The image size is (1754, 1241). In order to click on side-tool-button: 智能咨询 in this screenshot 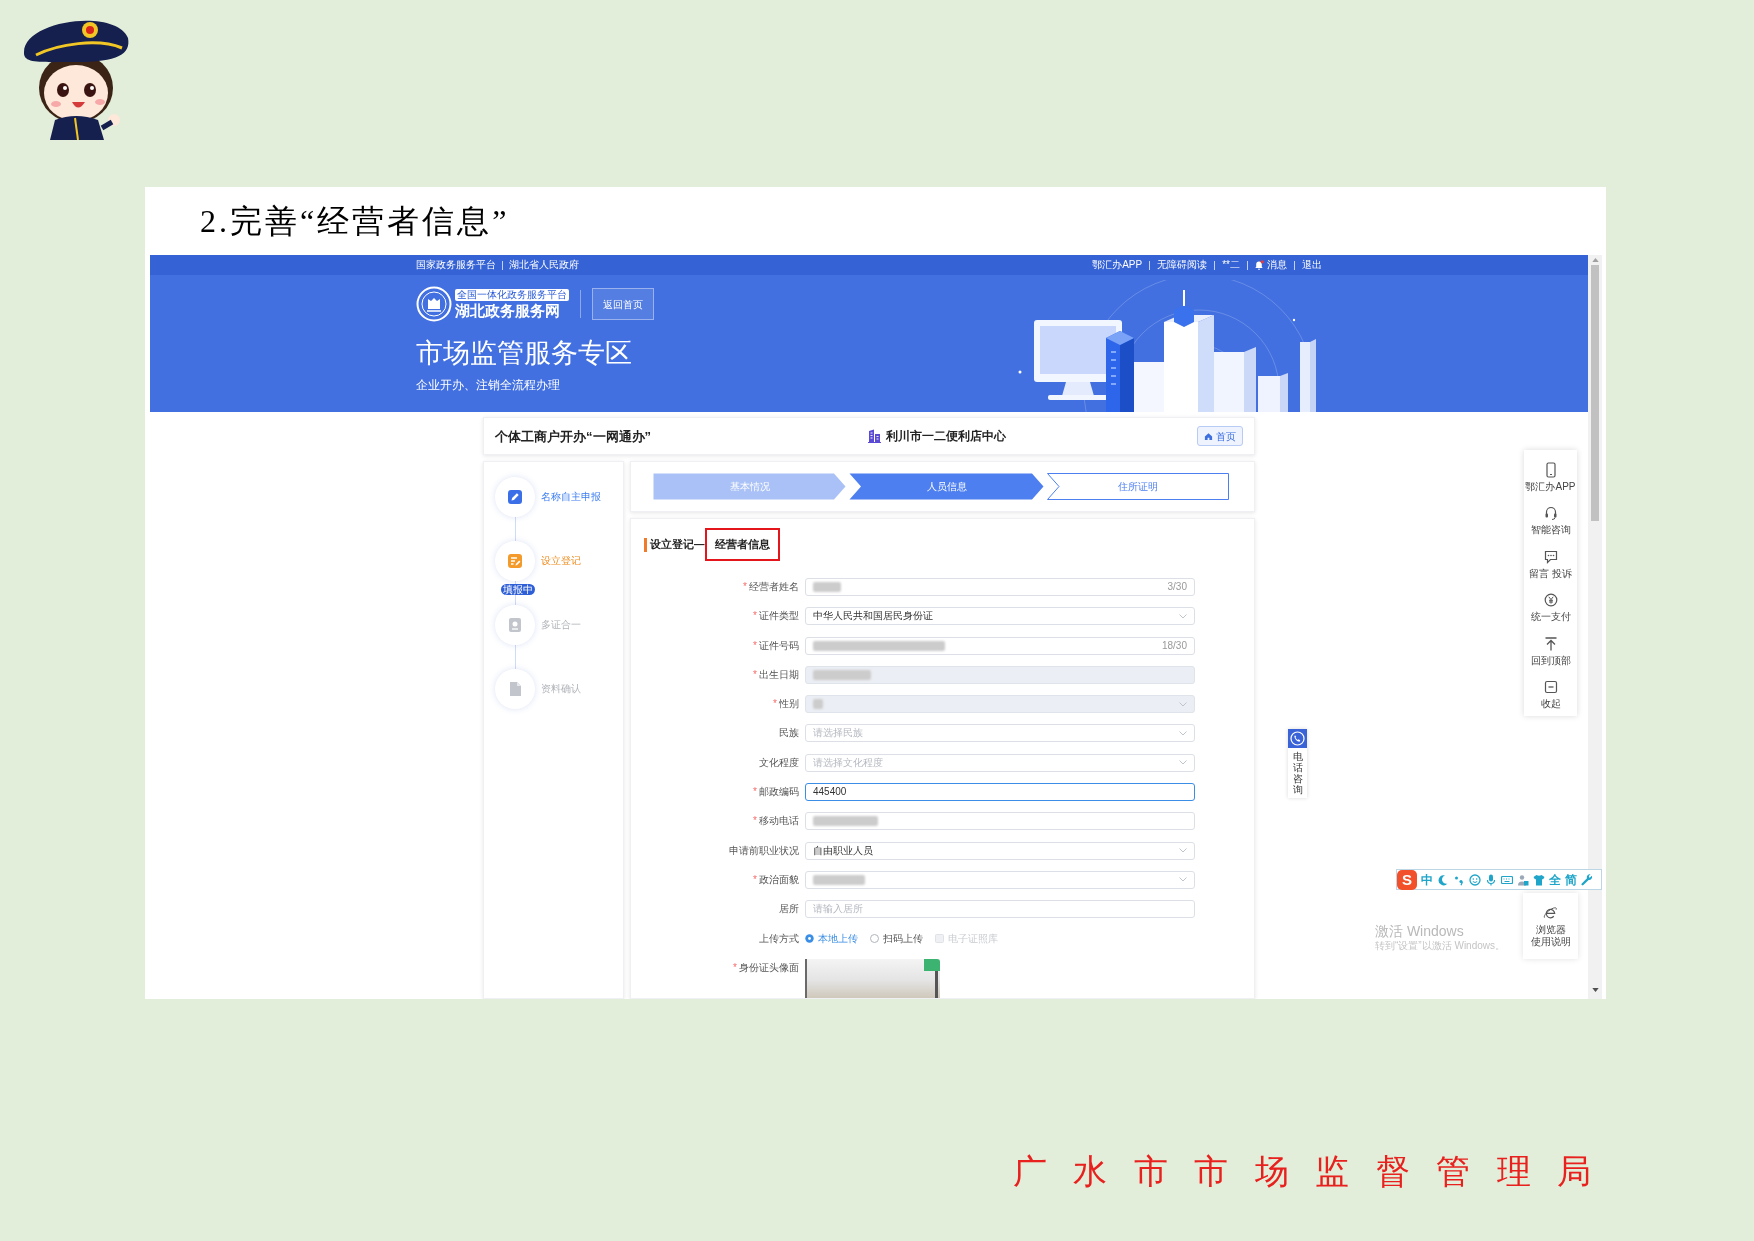, I will do `click(1550, 520)`.